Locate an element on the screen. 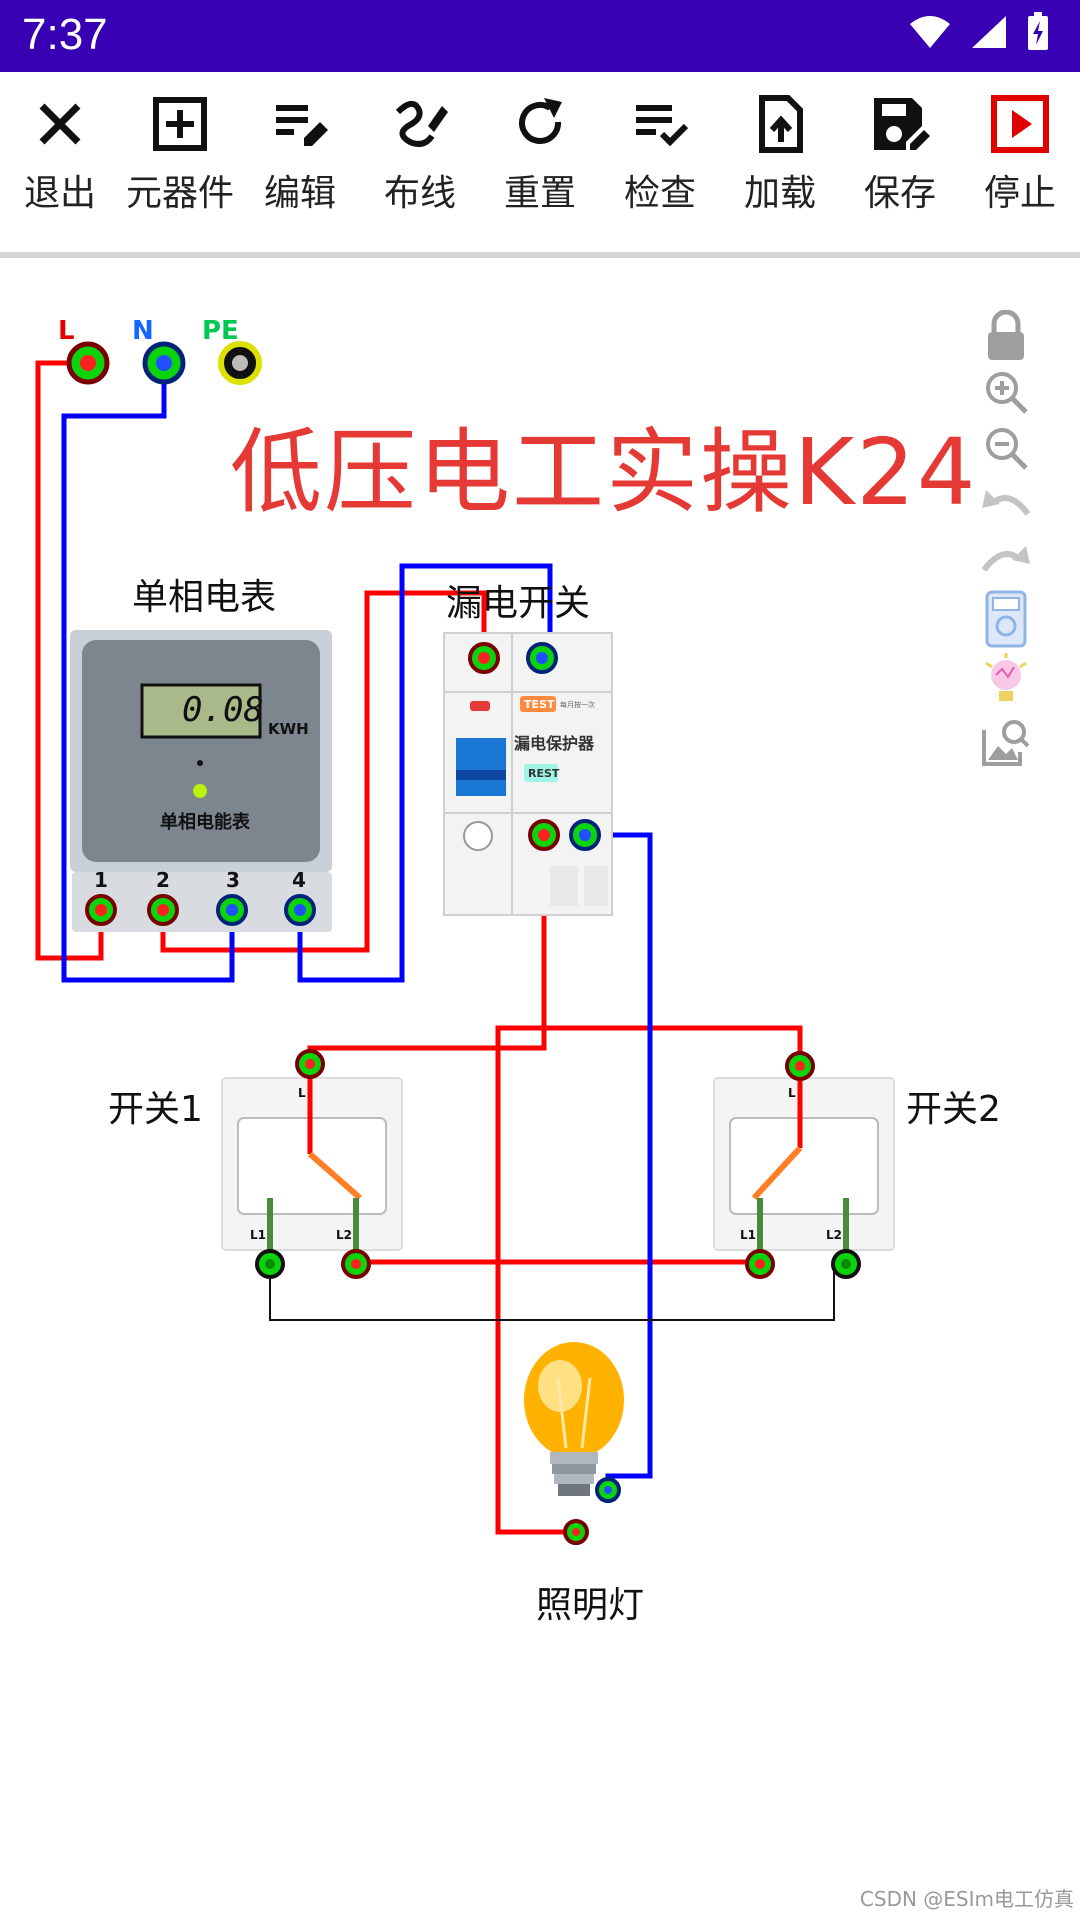 The image size is (1080, 1920). wifi-icon is located at coordinates (930, 32).